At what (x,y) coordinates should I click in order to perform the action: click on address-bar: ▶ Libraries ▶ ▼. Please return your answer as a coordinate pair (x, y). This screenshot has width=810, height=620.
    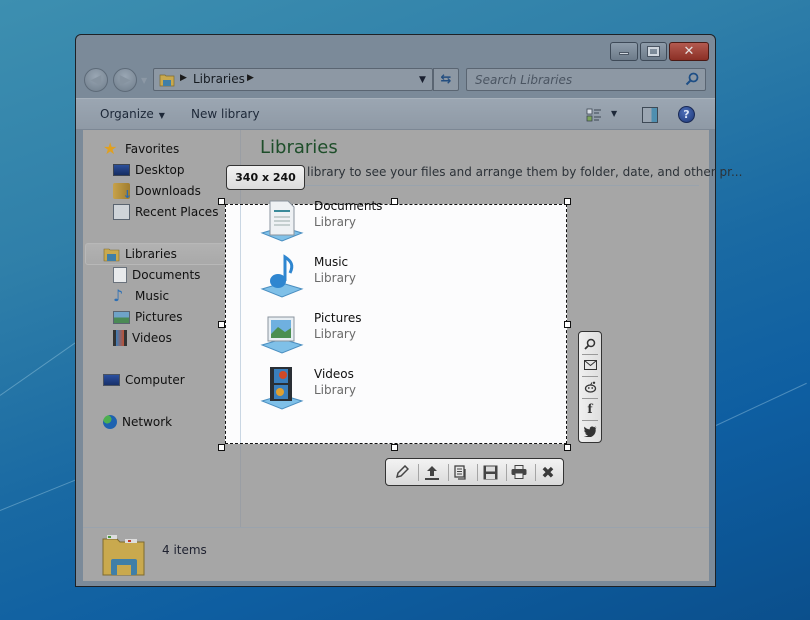
    Looking at the image, I should click on (293, 79).